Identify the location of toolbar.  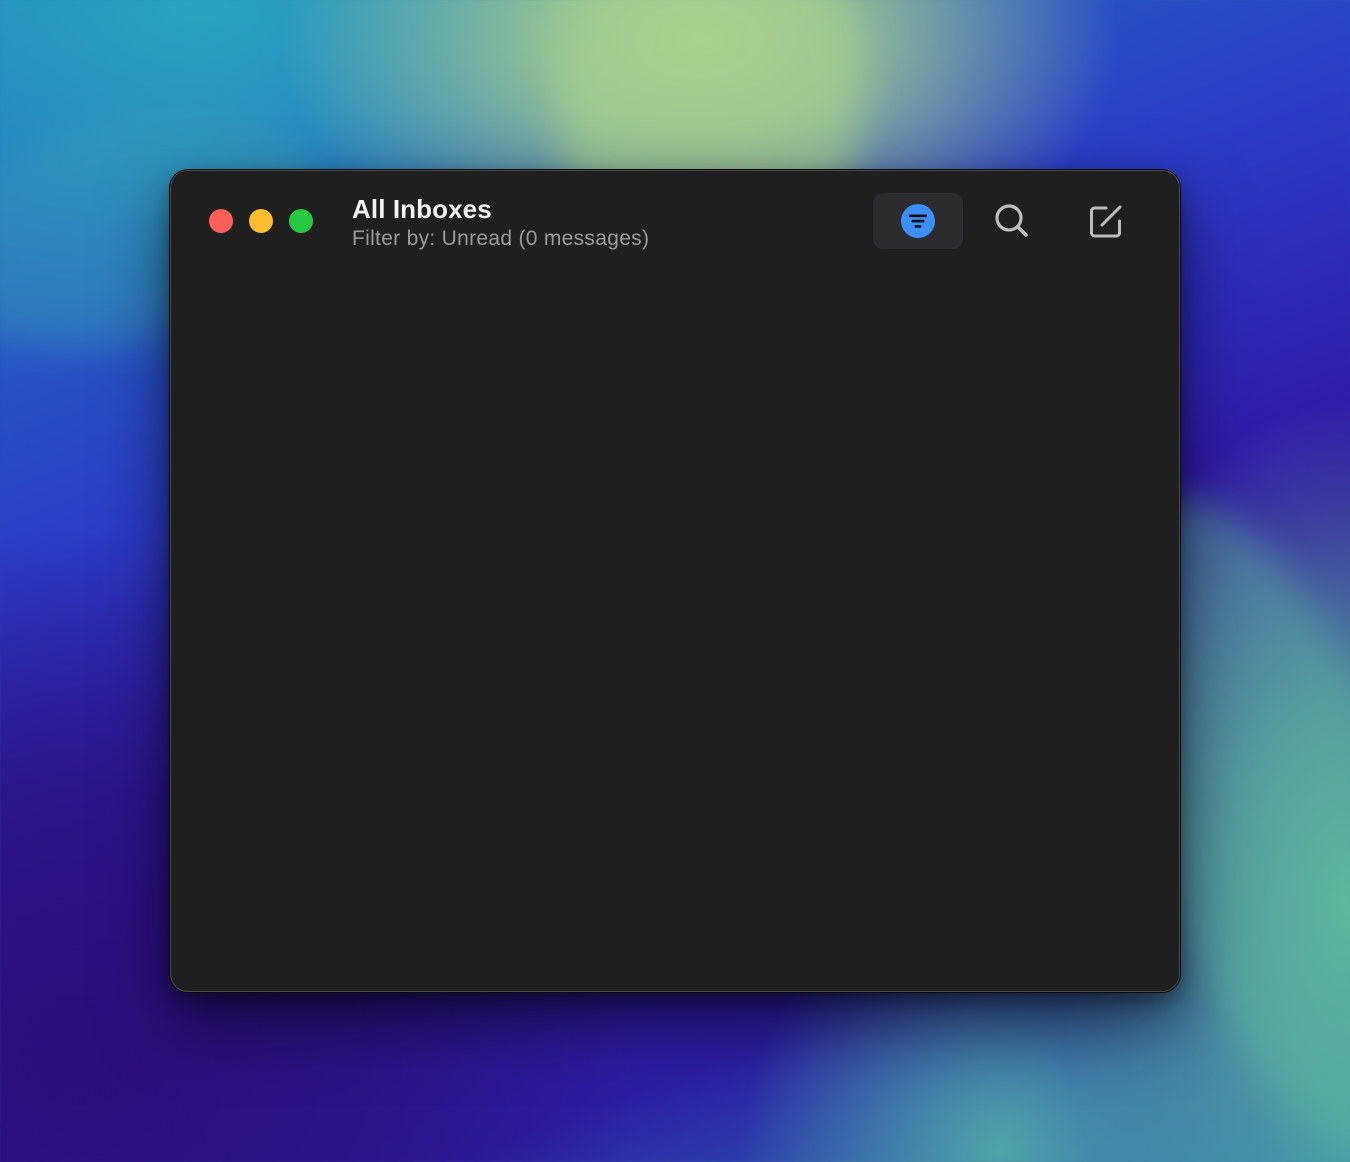
(1012, 221).